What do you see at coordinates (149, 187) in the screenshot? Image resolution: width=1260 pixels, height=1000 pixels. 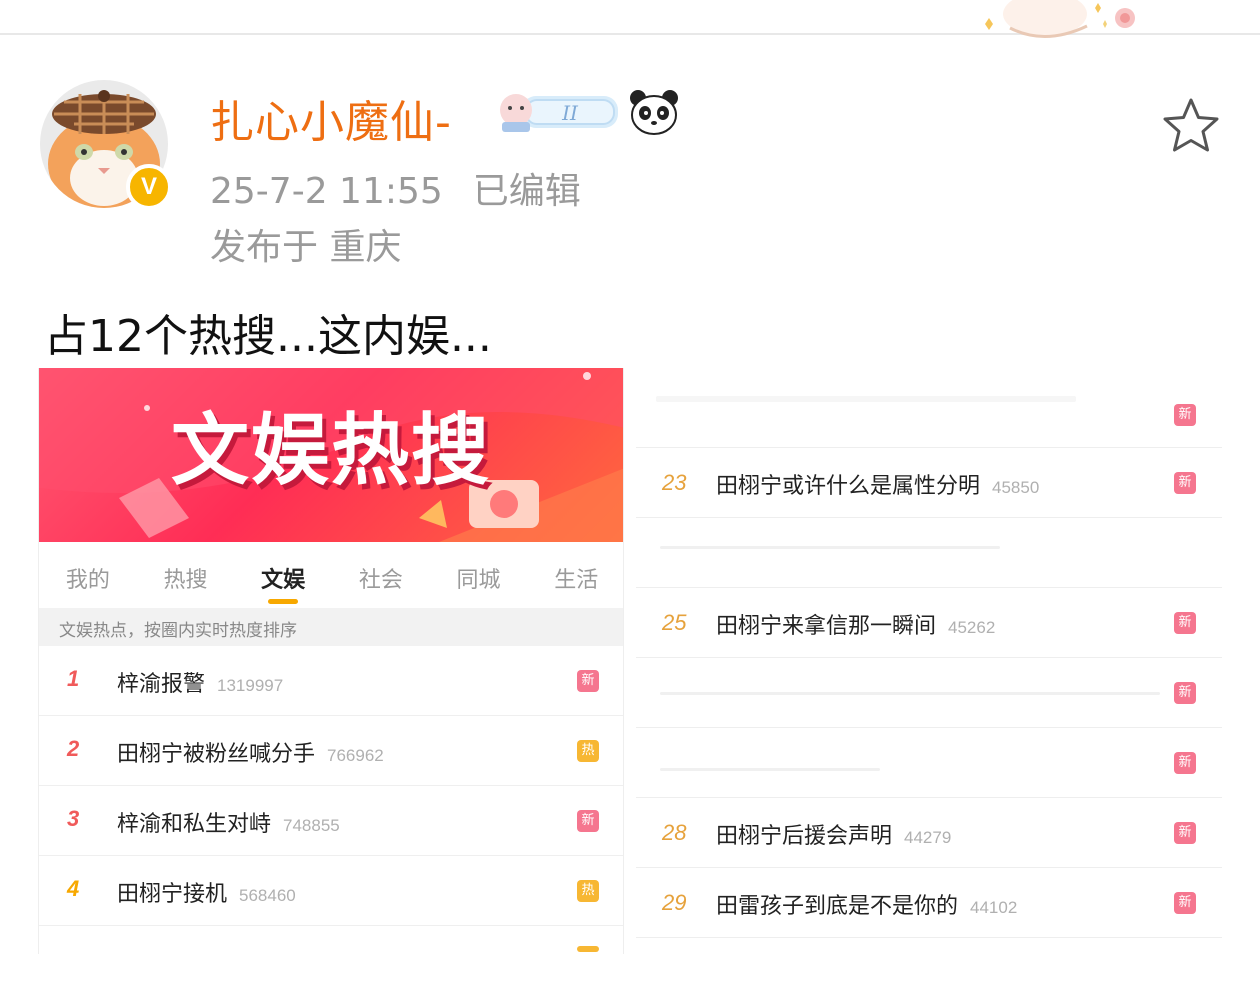 I see `verified-badge-icon: V` at bounding box center [149, 187].